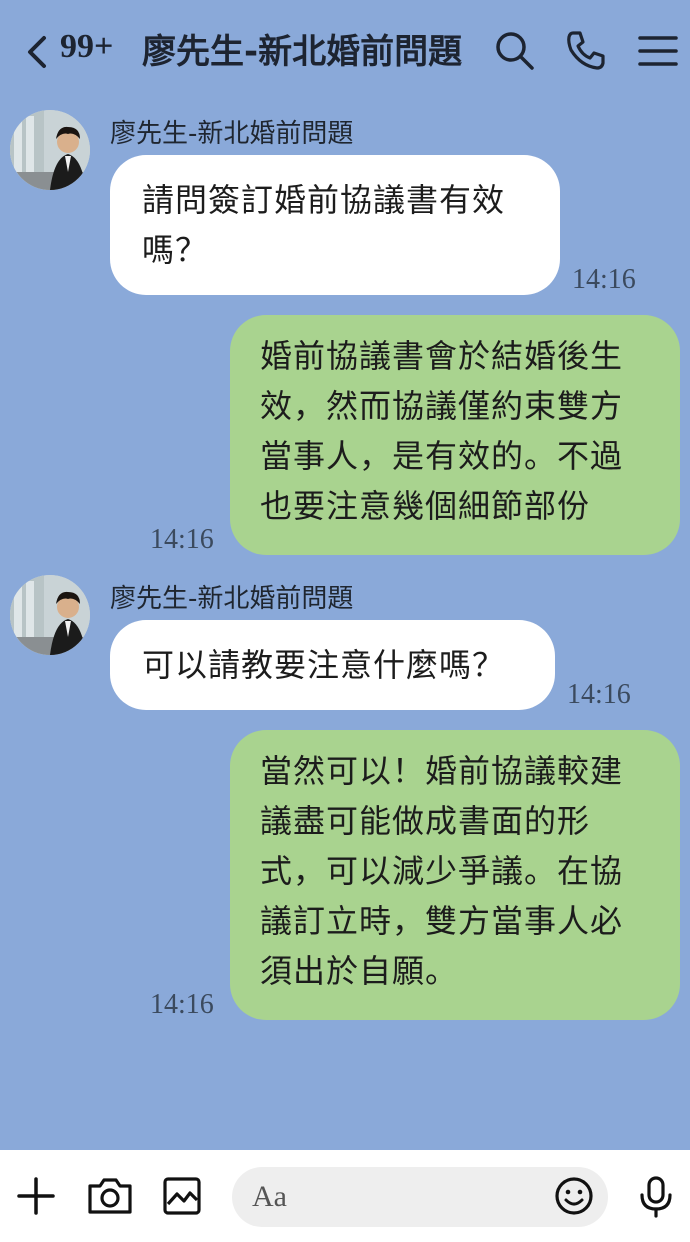  Describe the element at coordinates (109, 1196) in the screenshot. I see `camera-icon` at that location.